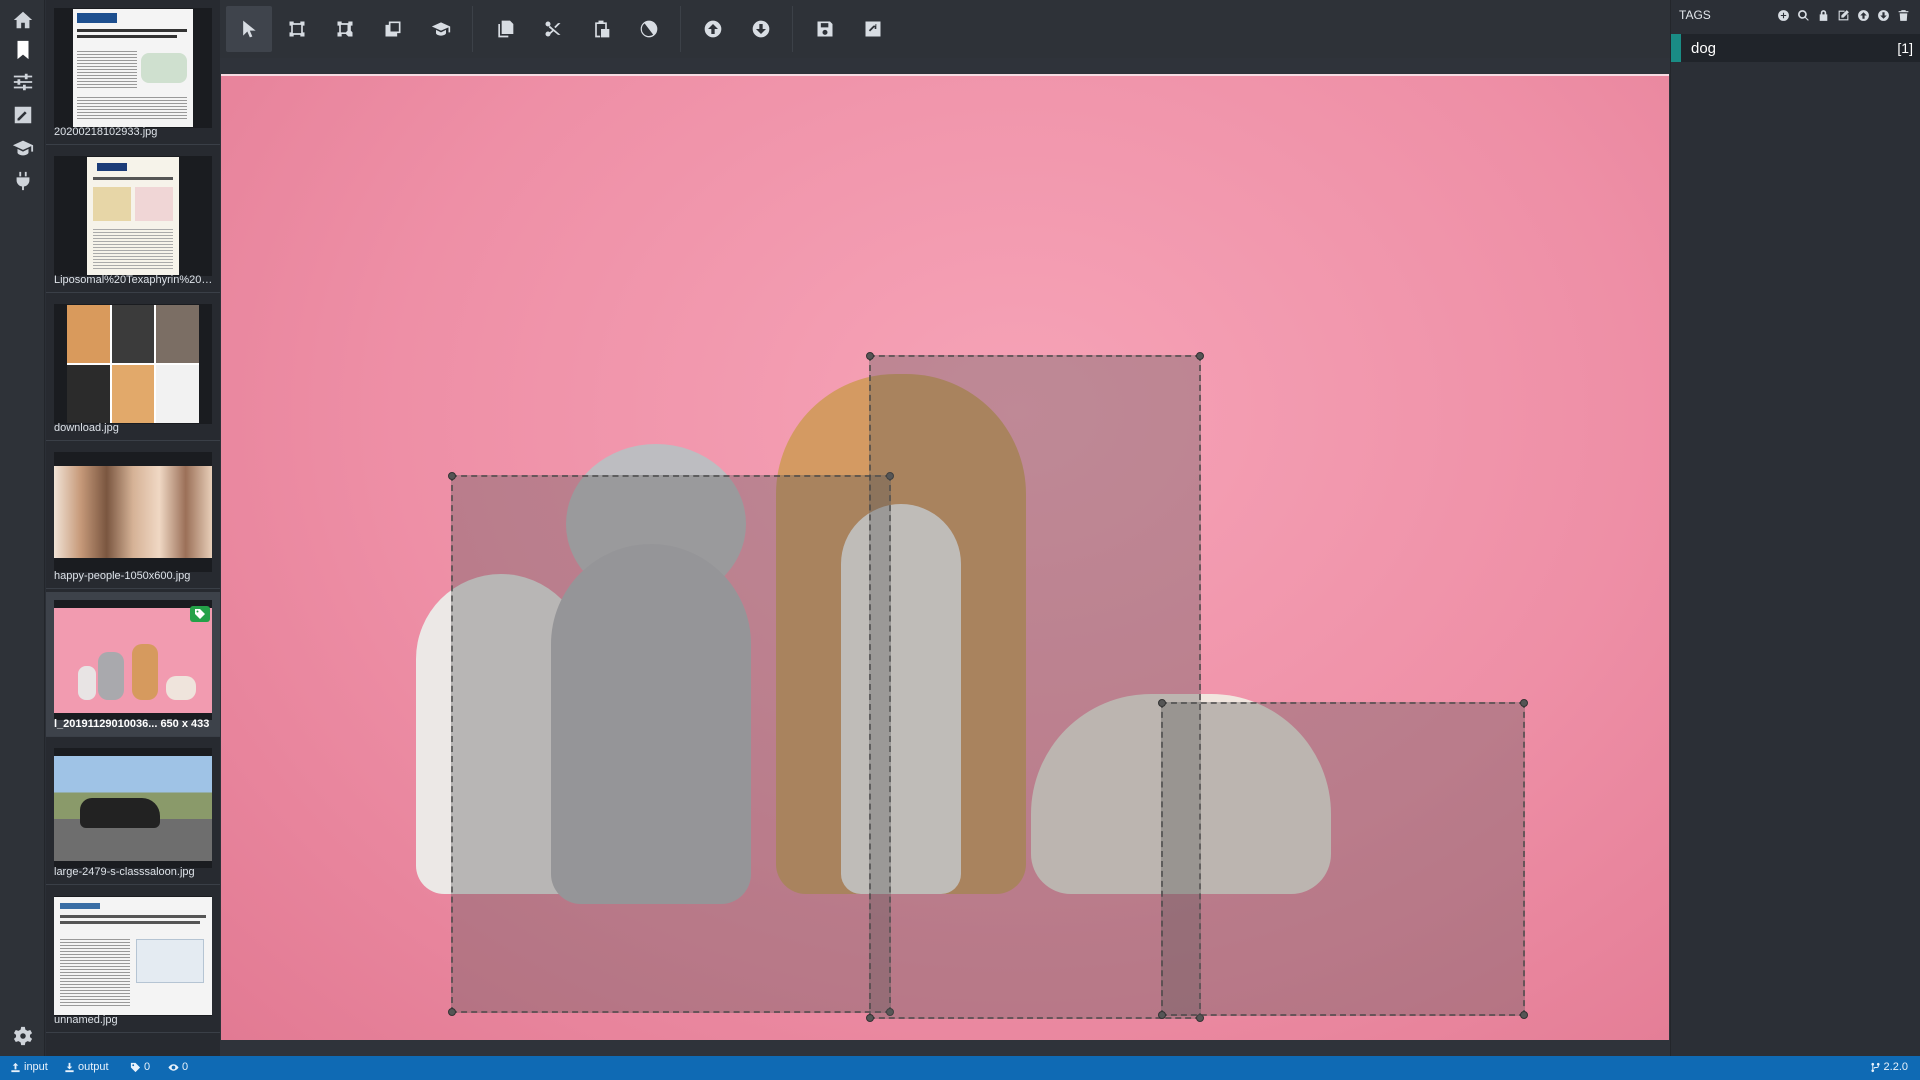 Image resolution: width=1920 pixels, height=1080 pixels. I want to click on eye-icon, so click(173, 1067).